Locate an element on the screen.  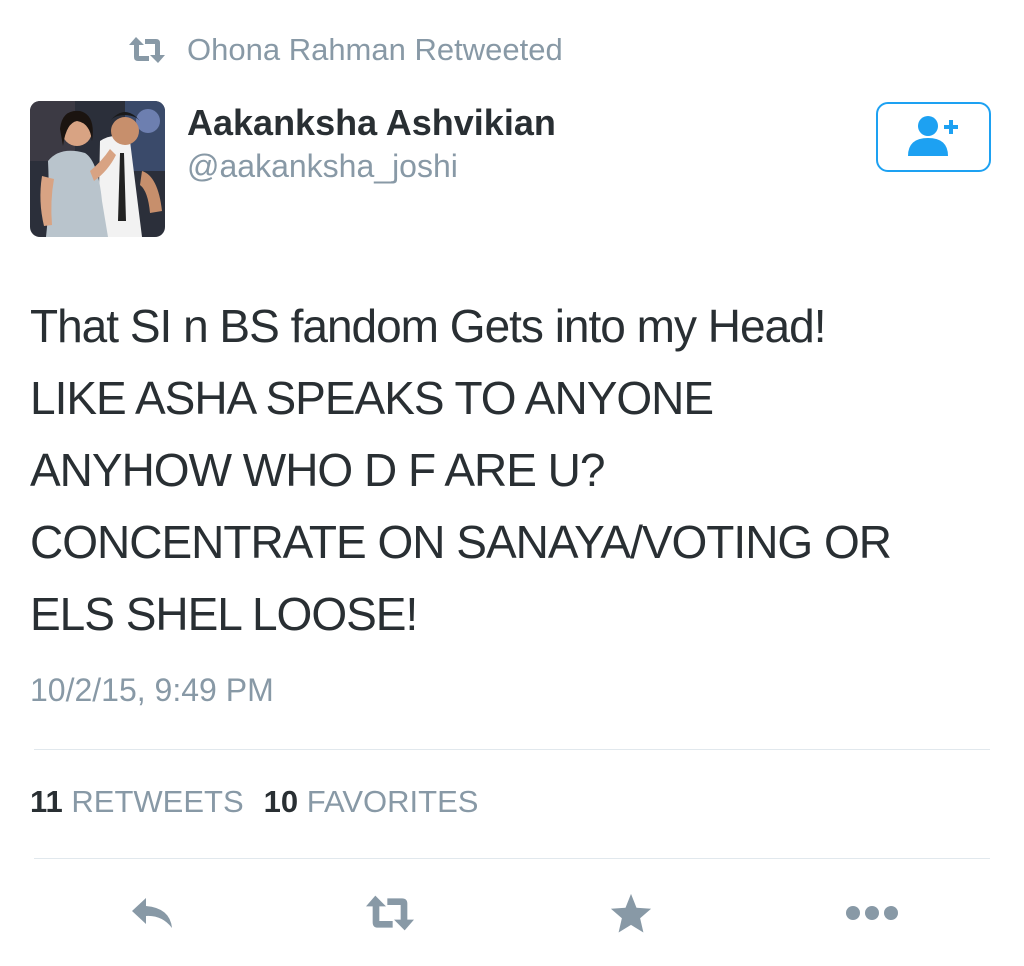
star-icon is located at coordinates (631, 913).